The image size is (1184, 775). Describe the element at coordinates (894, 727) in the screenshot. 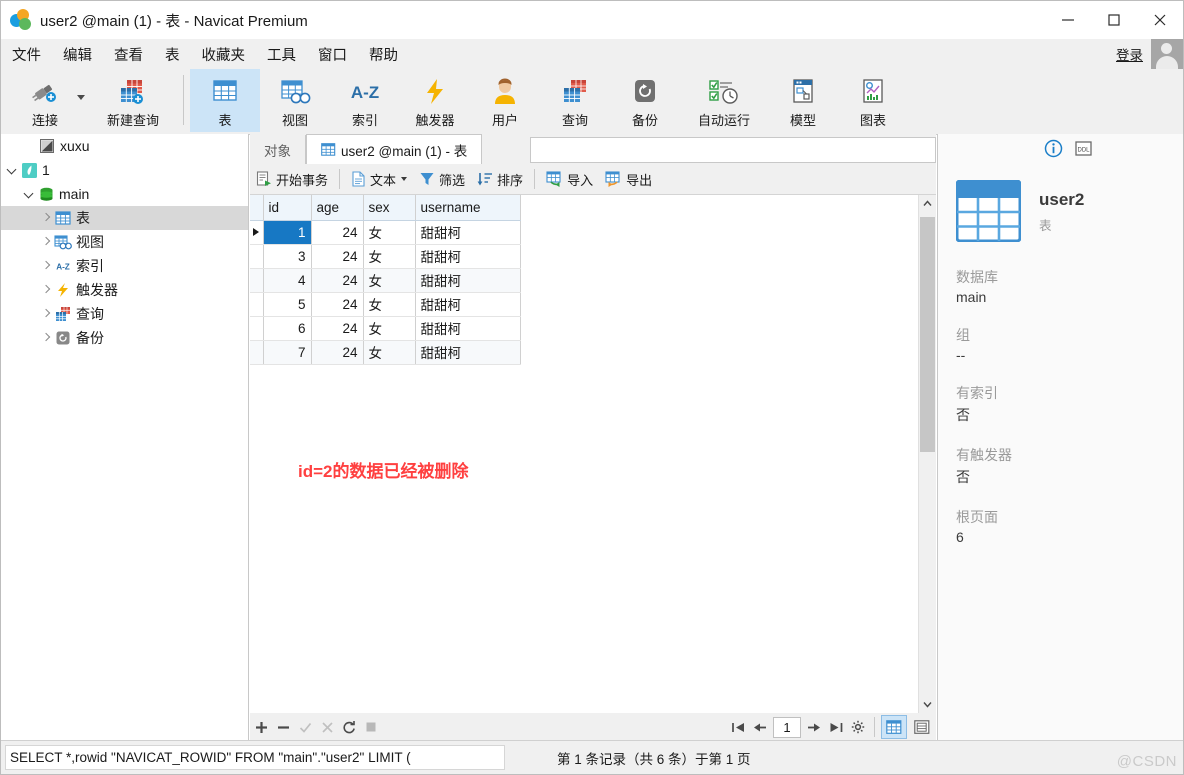

I see `grid-view-toggle` at that location.